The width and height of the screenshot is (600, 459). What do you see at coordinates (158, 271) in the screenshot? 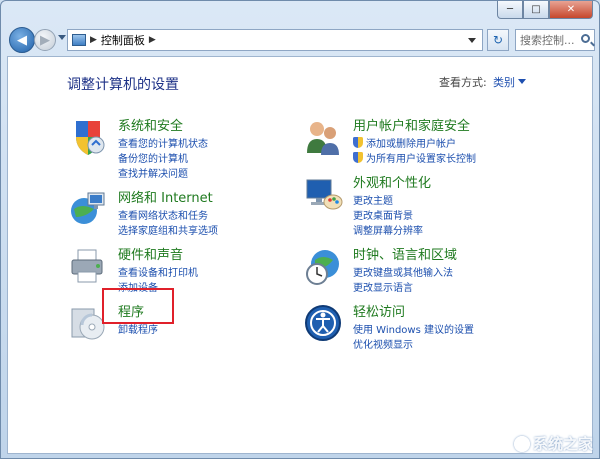
I see `link-view-devices-printers: 查看设备和打印机` at bounding box center [158, 271].